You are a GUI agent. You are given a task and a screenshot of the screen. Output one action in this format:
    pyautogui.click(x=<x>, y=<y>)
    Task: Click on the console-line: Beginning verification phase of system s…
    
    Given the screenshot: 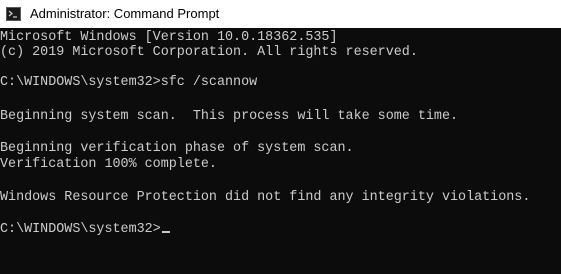 What is the action you would take?
    pyautogui.click(x=177, y=148)
    